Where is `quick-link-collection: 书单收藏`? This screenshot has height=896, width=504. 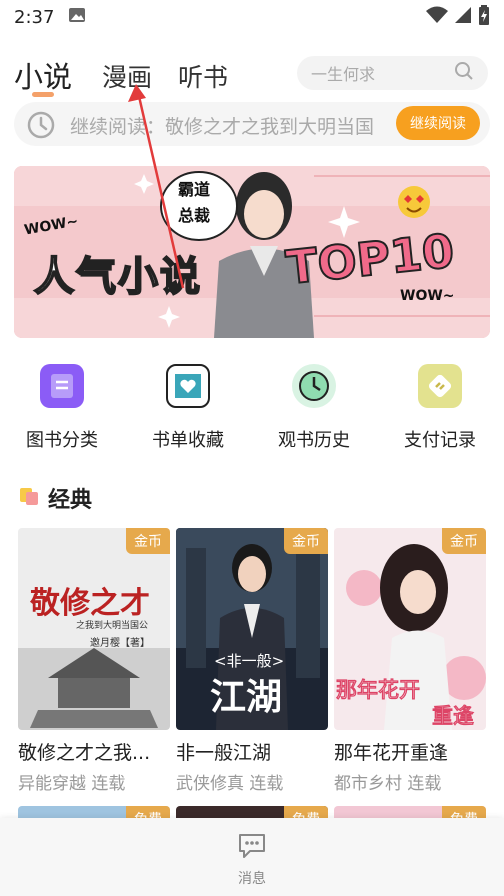 quick-link-collection: 书单收藏 is located at coordinates (188, 408).